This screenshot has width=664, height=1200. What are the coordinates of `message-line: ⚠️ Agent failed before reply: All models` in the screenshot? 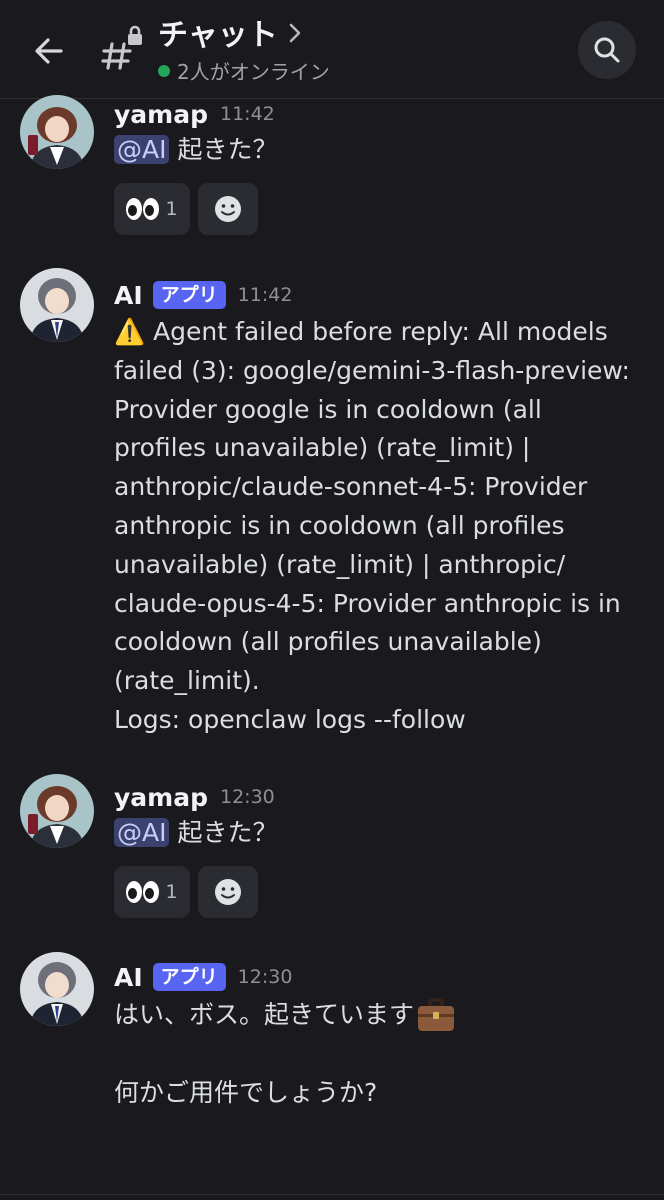 It's located at (361, 331).